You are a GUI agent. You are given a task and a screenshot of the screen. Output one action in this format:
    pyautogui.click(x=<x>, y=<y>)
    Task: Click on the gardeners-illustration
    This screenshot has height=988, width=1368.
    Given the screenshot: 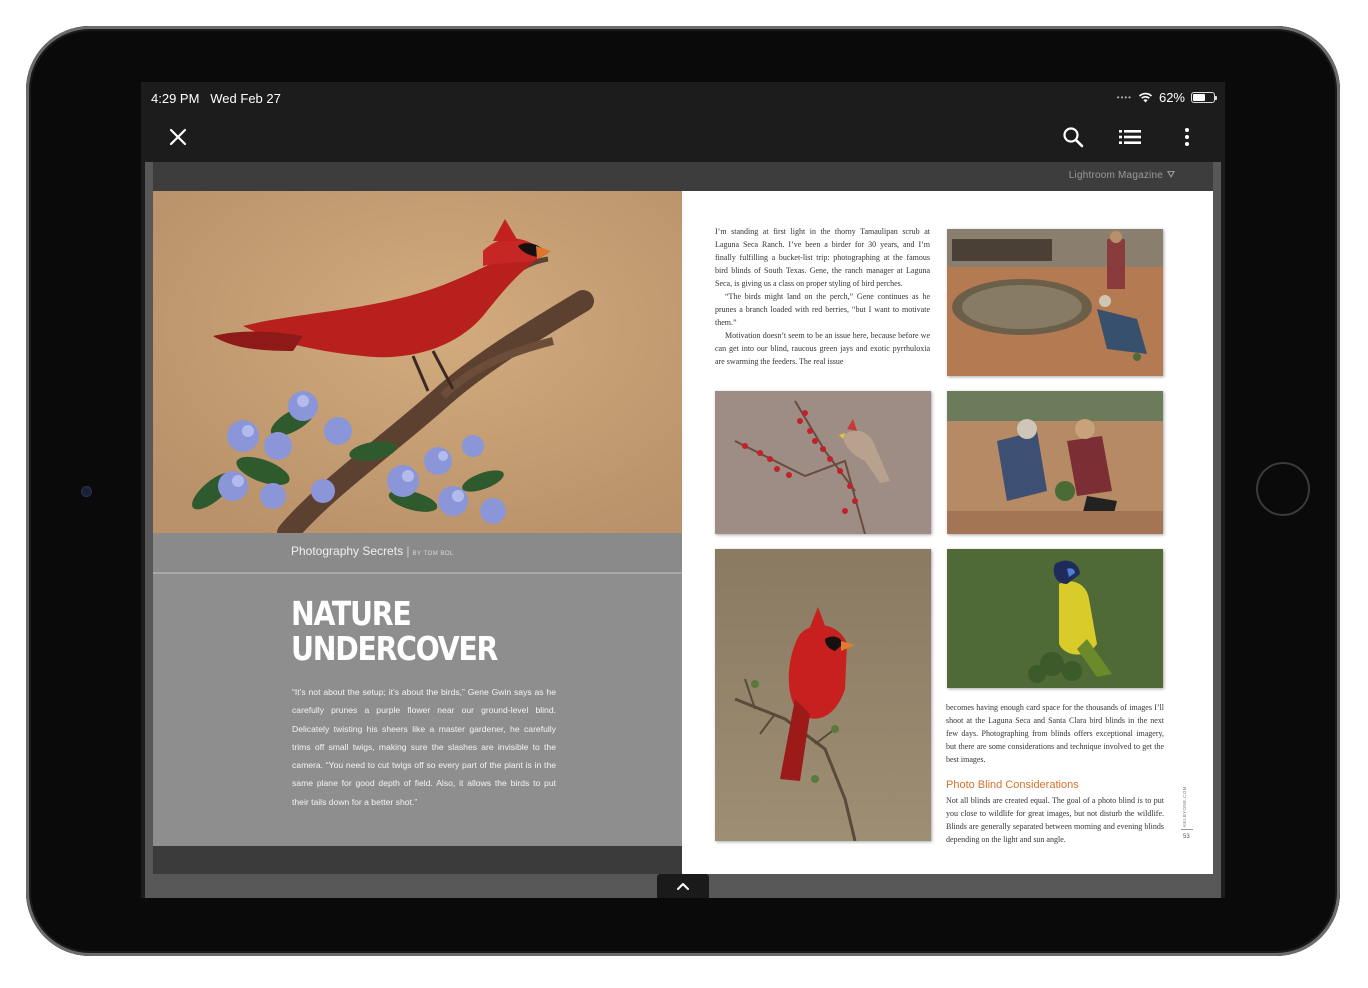 What is the action you would take?
    pyautogui.click(x=1055, y=462)
    